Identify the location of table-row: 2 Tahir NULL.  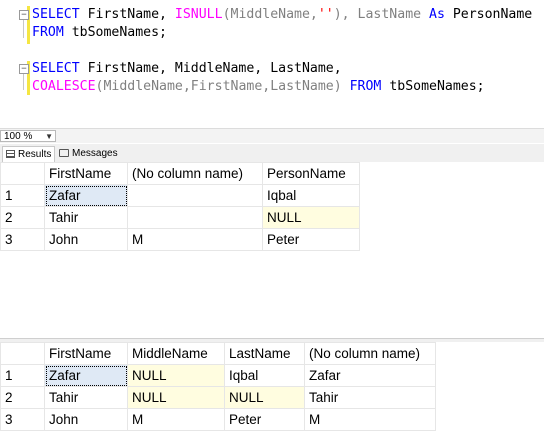
(180, 217).